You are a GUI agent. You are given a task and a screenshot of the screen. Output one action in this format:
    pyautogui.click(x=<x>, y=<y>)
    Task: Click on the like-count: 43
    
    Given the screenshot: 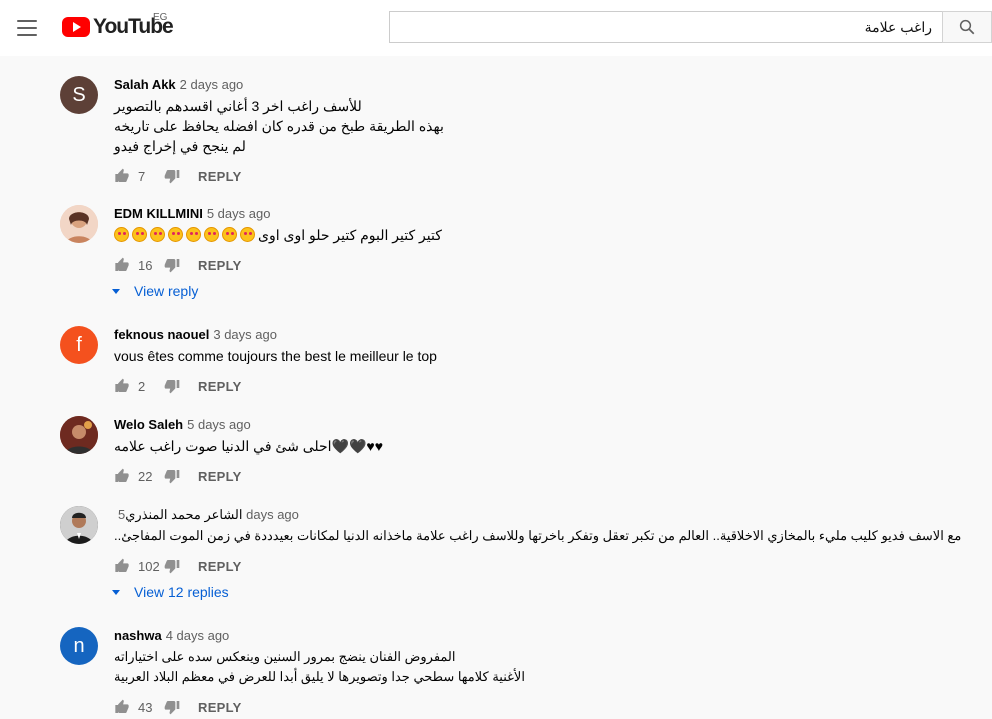 What is the action you would take?
    pyautogui.click(x=145, y=707)
    